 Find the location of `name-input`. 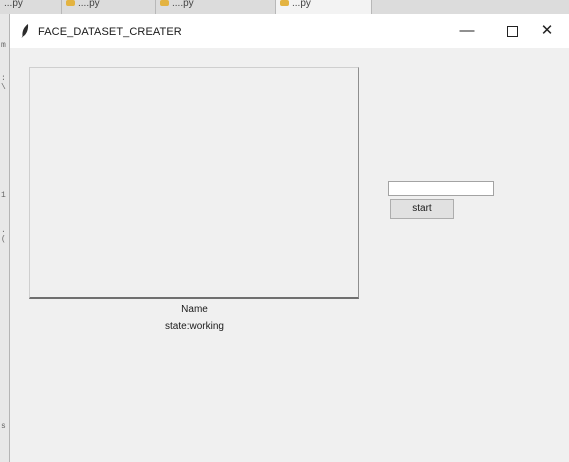

name-input is located at coordinates (441, 188).